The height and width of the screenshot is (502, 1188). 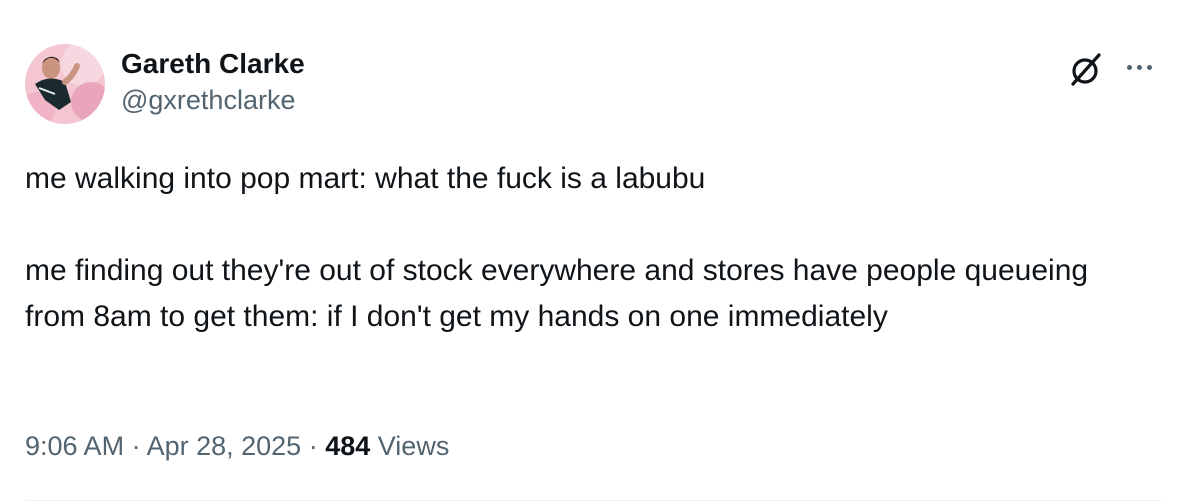 I want to click on avatar-image, so click(x=65, y=84).